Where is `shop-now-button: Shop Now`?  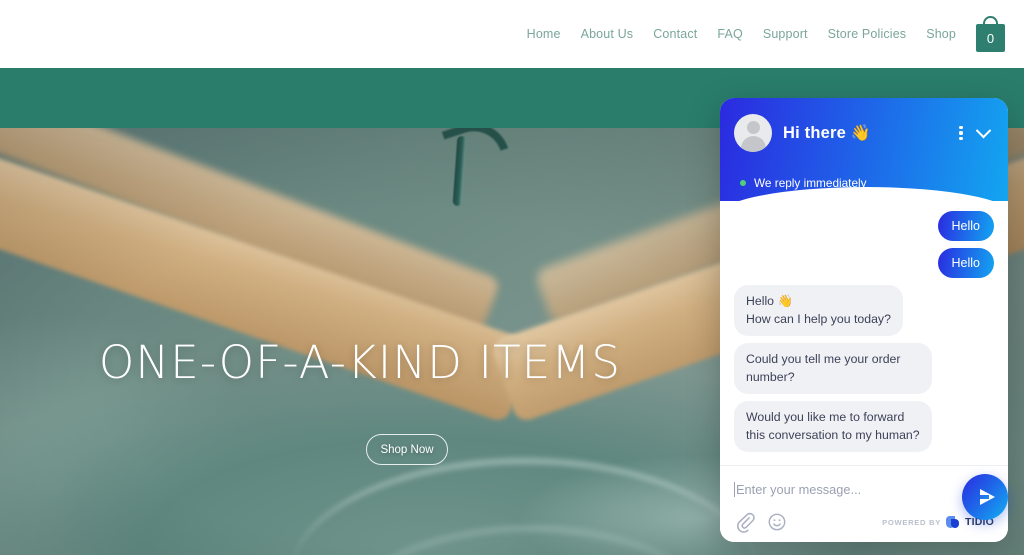 shop-now-button: Shop Now is located at coordinates (407, 449).